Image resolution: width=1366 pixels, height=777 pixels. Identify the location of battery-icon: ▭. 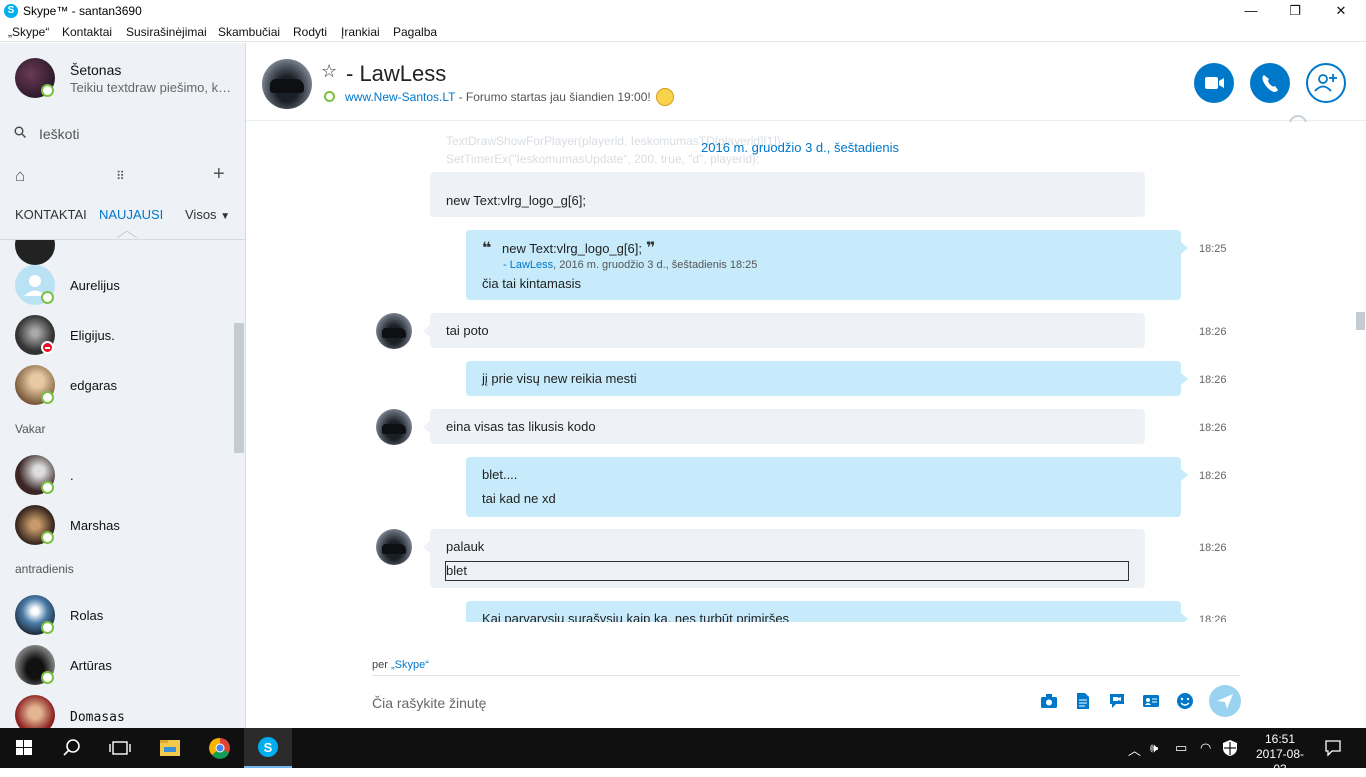
(1181, 748).